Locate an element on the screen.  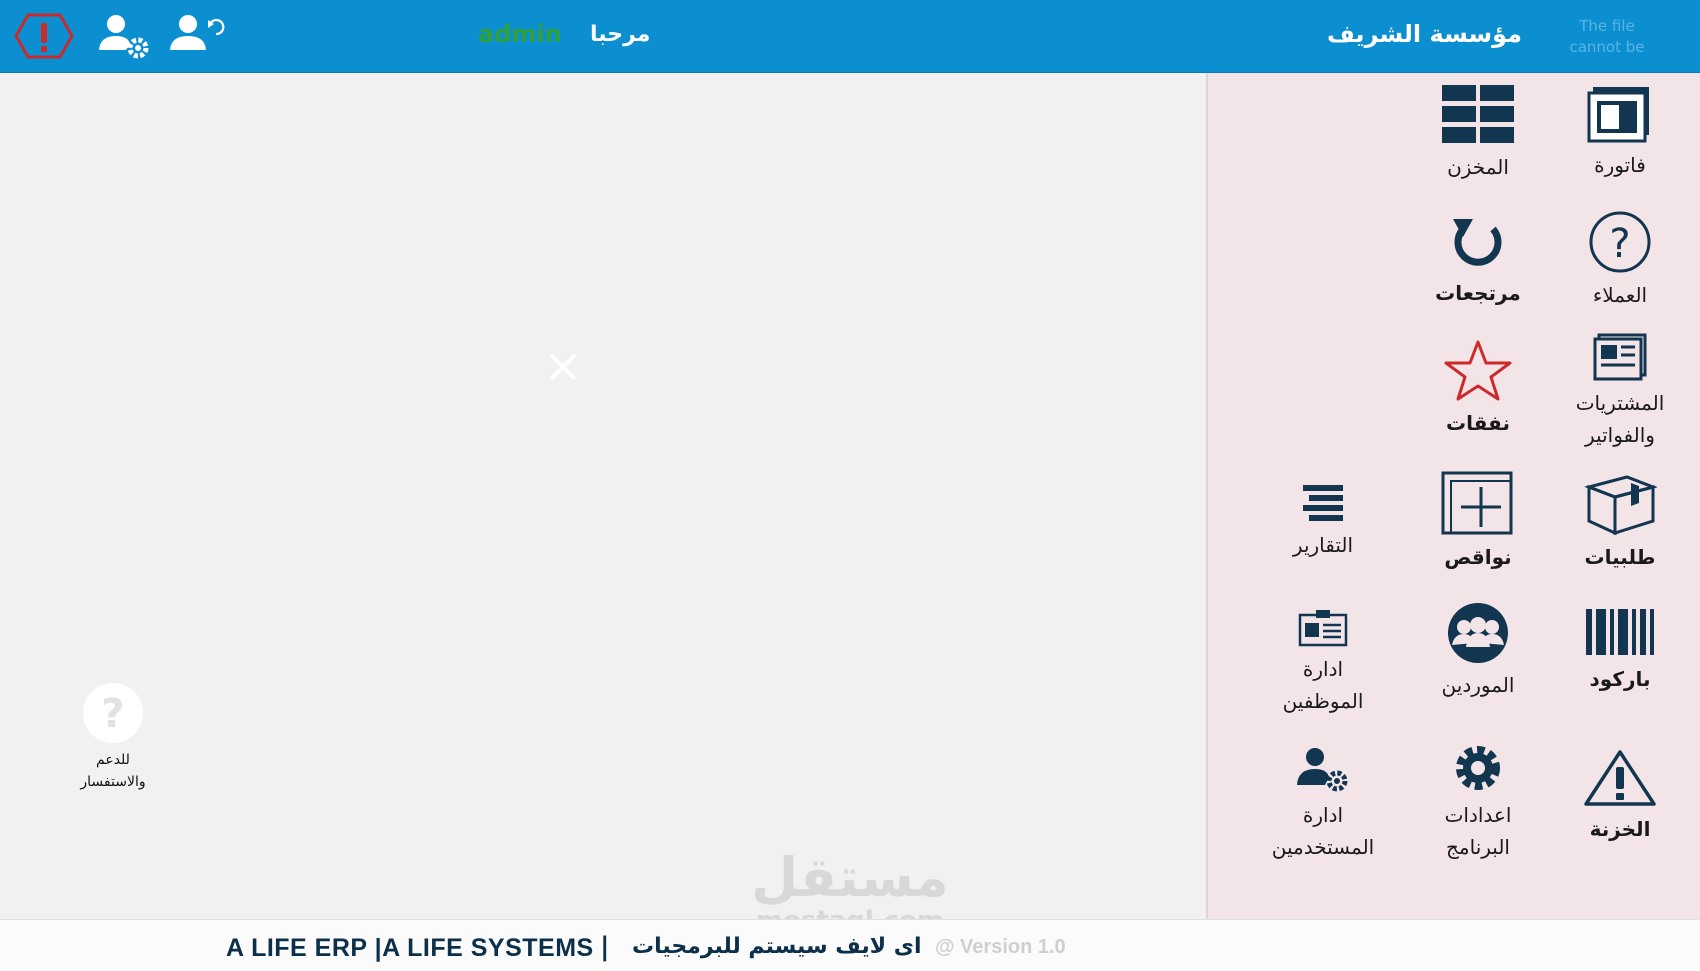
menu-orders-label: طلبيات is located at coordinates (1620, 557).